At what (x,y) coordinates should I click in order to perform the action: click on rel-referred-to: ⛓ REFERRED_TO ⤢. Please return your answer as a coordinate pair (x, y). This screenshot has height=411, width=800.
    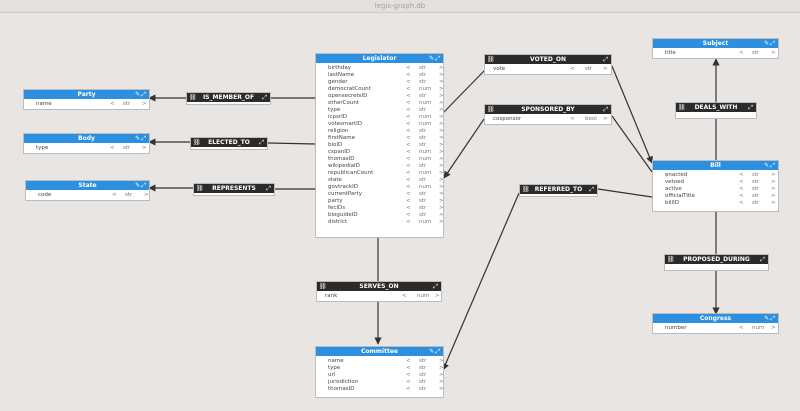
    Looking at the image, I should click on (558, 190).